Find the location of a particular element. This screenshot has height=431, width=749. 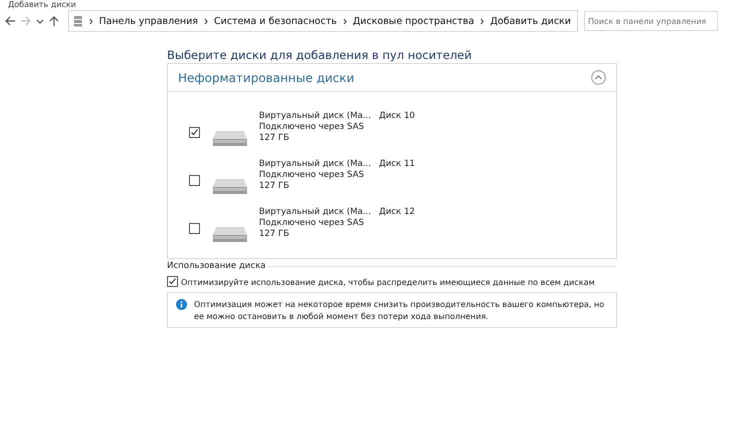

dropdown-caret-icon is located at coordinates (40, 21).